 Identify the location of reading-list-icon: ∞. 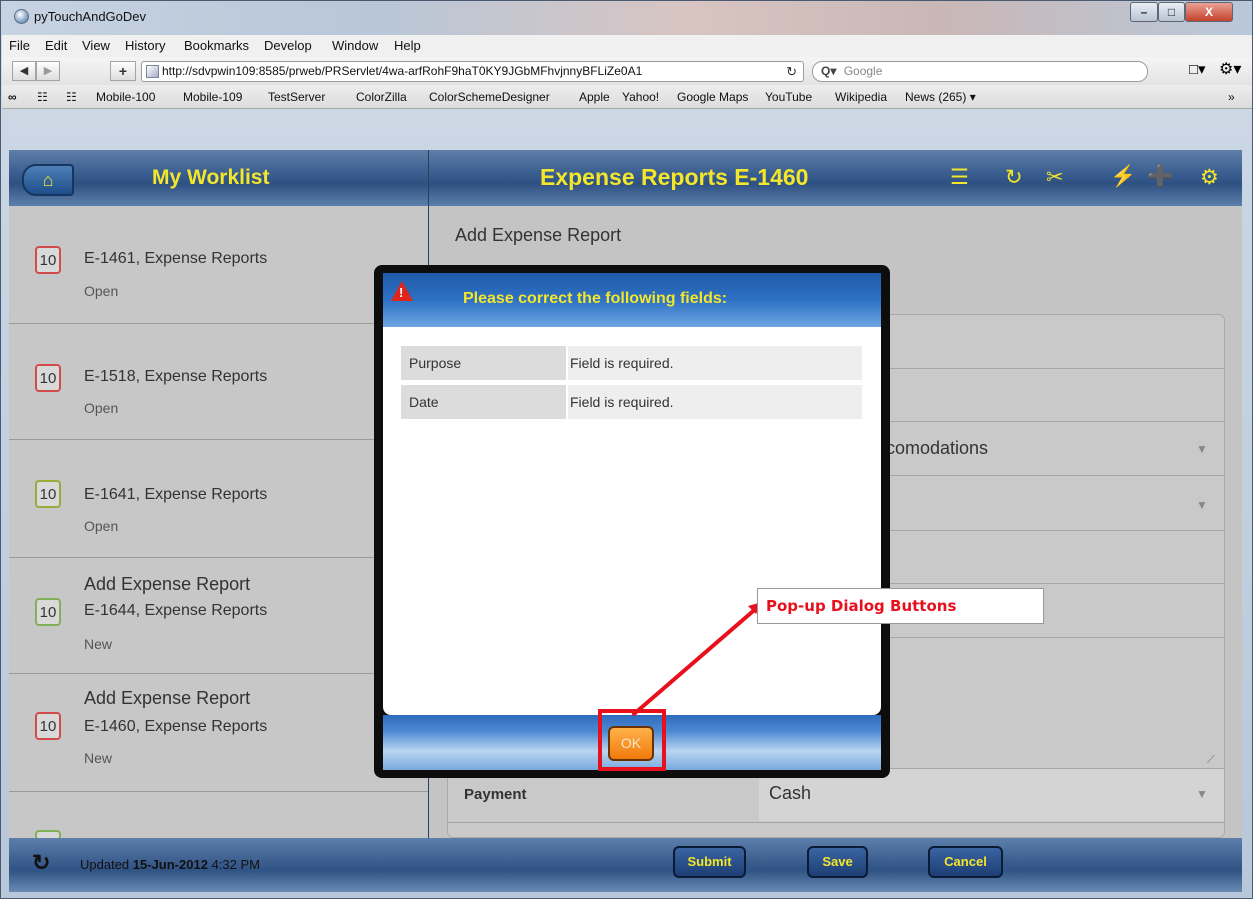
(12, 97).